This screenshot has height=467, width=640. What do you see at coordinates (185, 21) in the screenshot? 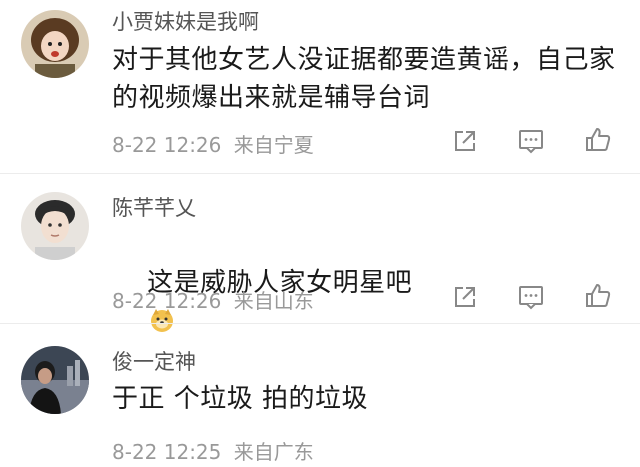
I see `comment-username: 小贾妹妹是我啊` at bounding box center [185, 21].